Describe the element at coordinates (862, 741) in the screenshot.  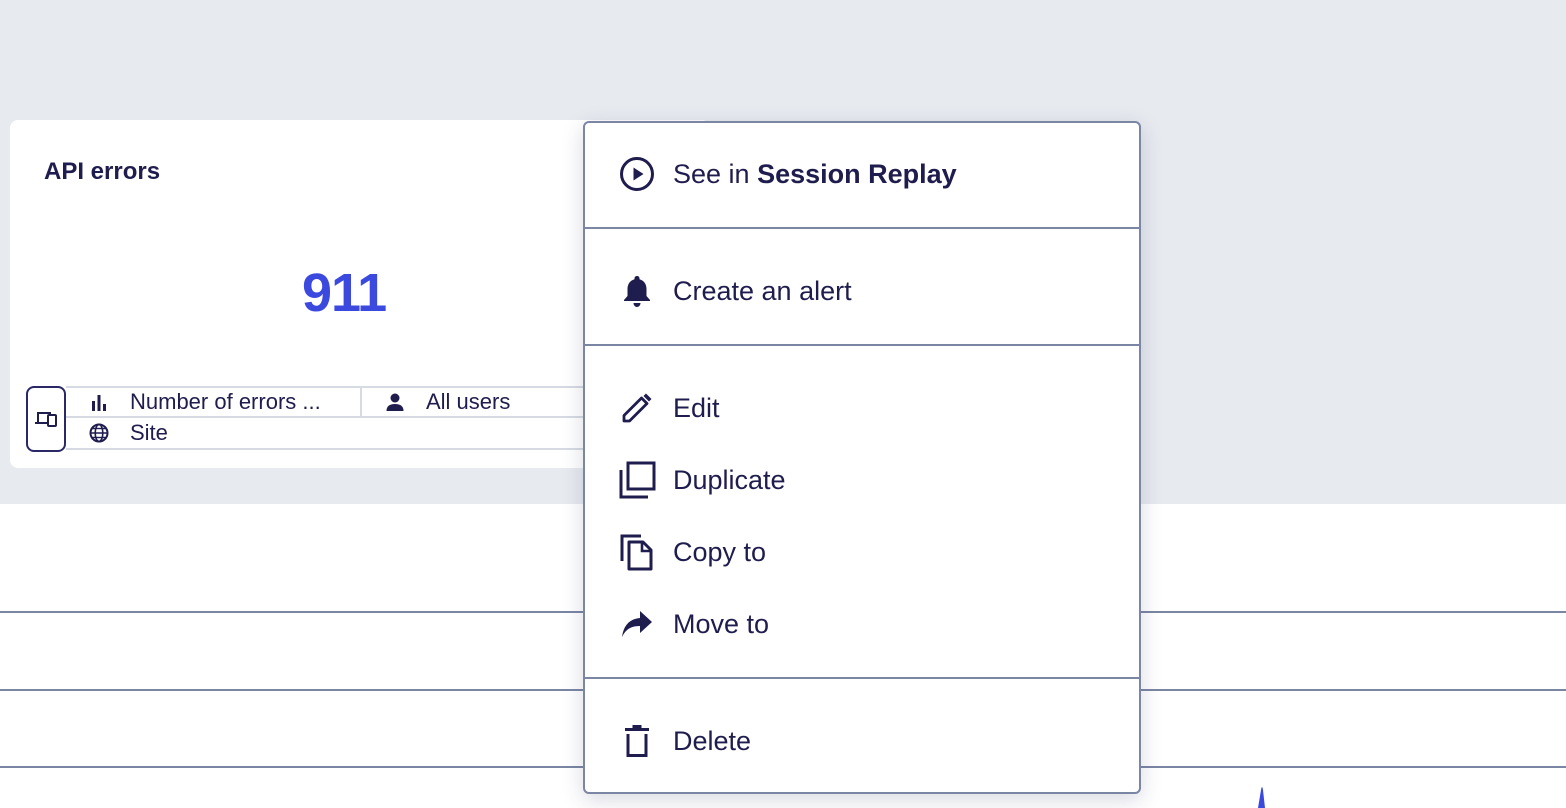
I see `delete-item: Delete` at that location.